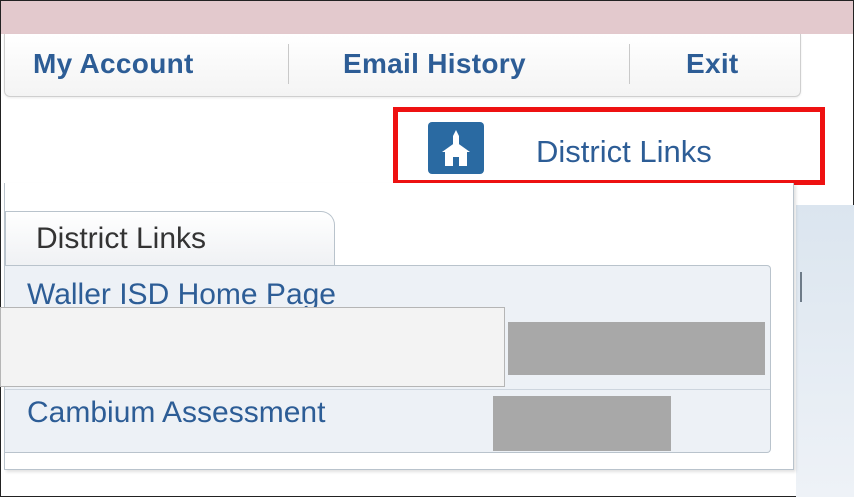  I want to click on my-account-link: My Account, so click(113, 64).